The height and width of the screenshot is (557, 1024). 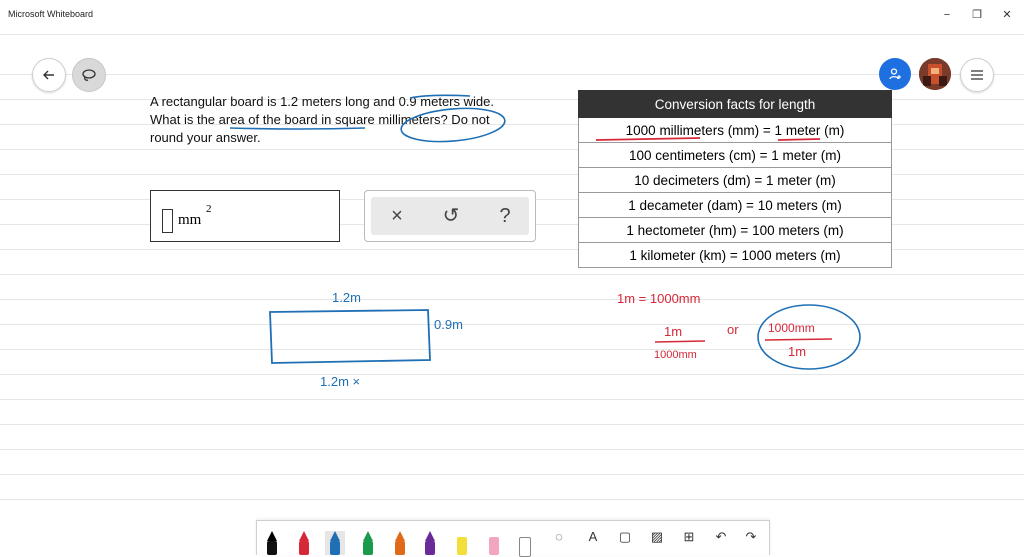 What do you see at coordinates (350, 336) in the screenshot?
I see `ink-rectangle` at bounding box center [350, 336].